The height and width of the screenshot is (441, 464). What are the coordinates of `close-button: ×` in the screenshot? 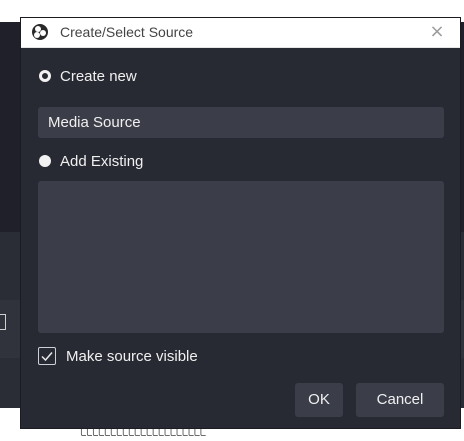 It's located at (437, 32).